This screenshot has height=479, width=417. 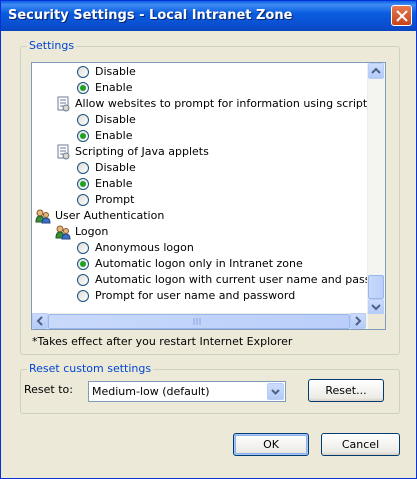 What do you see at coordinates (376, 321) in the screenshot?
I see `scroll-corner` at bounding box center [376, 321].